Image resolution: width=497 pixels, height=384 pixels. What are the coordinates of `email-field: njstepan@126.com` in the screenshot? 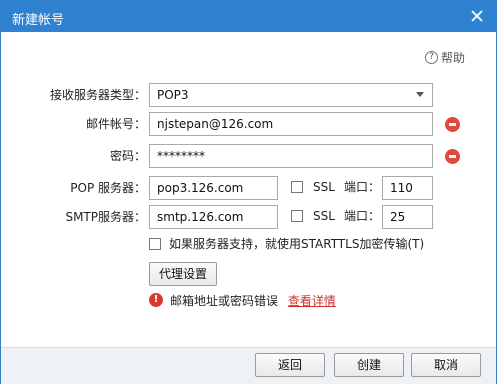 It's located at (291, 124).